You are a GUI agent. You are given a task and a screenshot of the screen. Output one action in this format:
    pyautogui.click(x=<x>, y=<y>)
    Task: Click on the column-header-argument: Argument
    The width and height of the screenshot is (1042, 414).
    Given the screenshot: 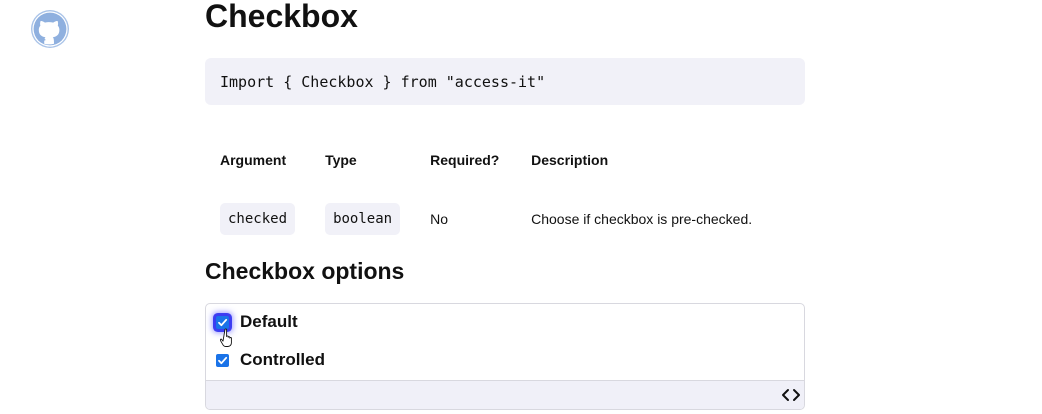 What is the action you would take?
    pyautogui.click(x=253, y=160)
    